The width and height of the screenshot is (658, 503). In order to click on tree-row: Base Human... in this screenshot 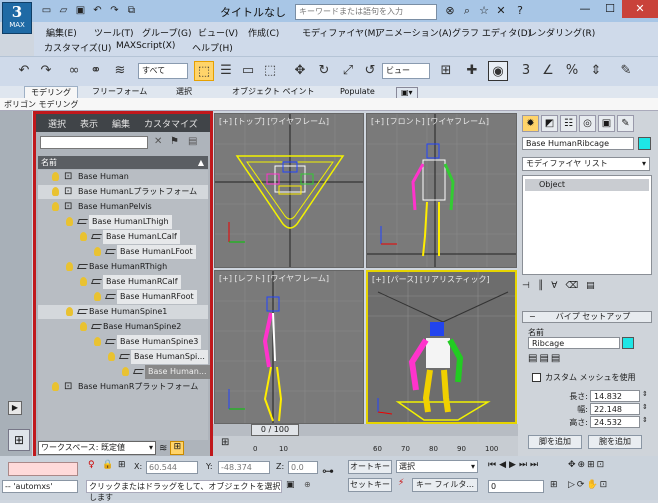, I will do `click(124, 372)`.